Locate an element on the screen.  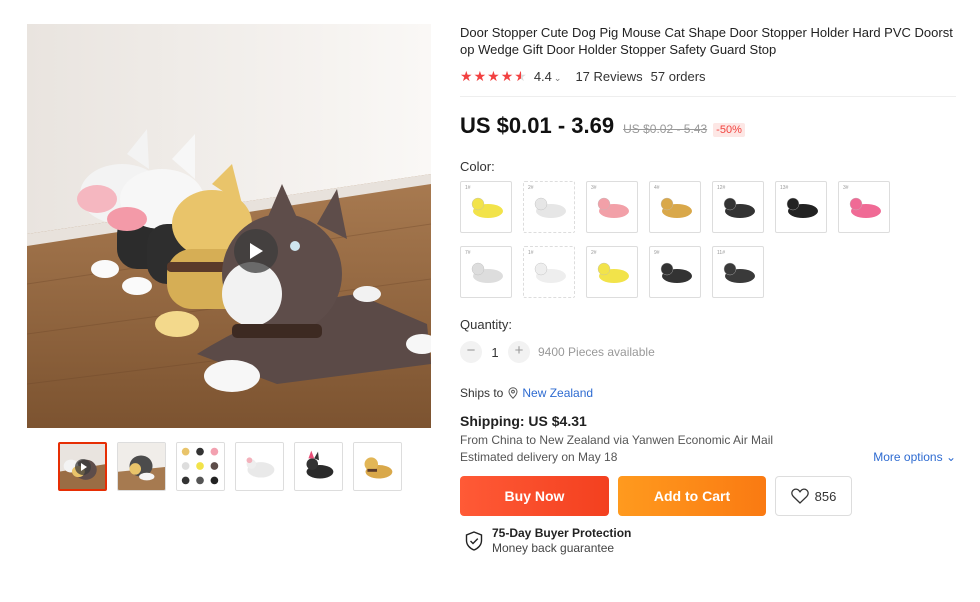
shield-check-icon is located at coordinates (474, 541).